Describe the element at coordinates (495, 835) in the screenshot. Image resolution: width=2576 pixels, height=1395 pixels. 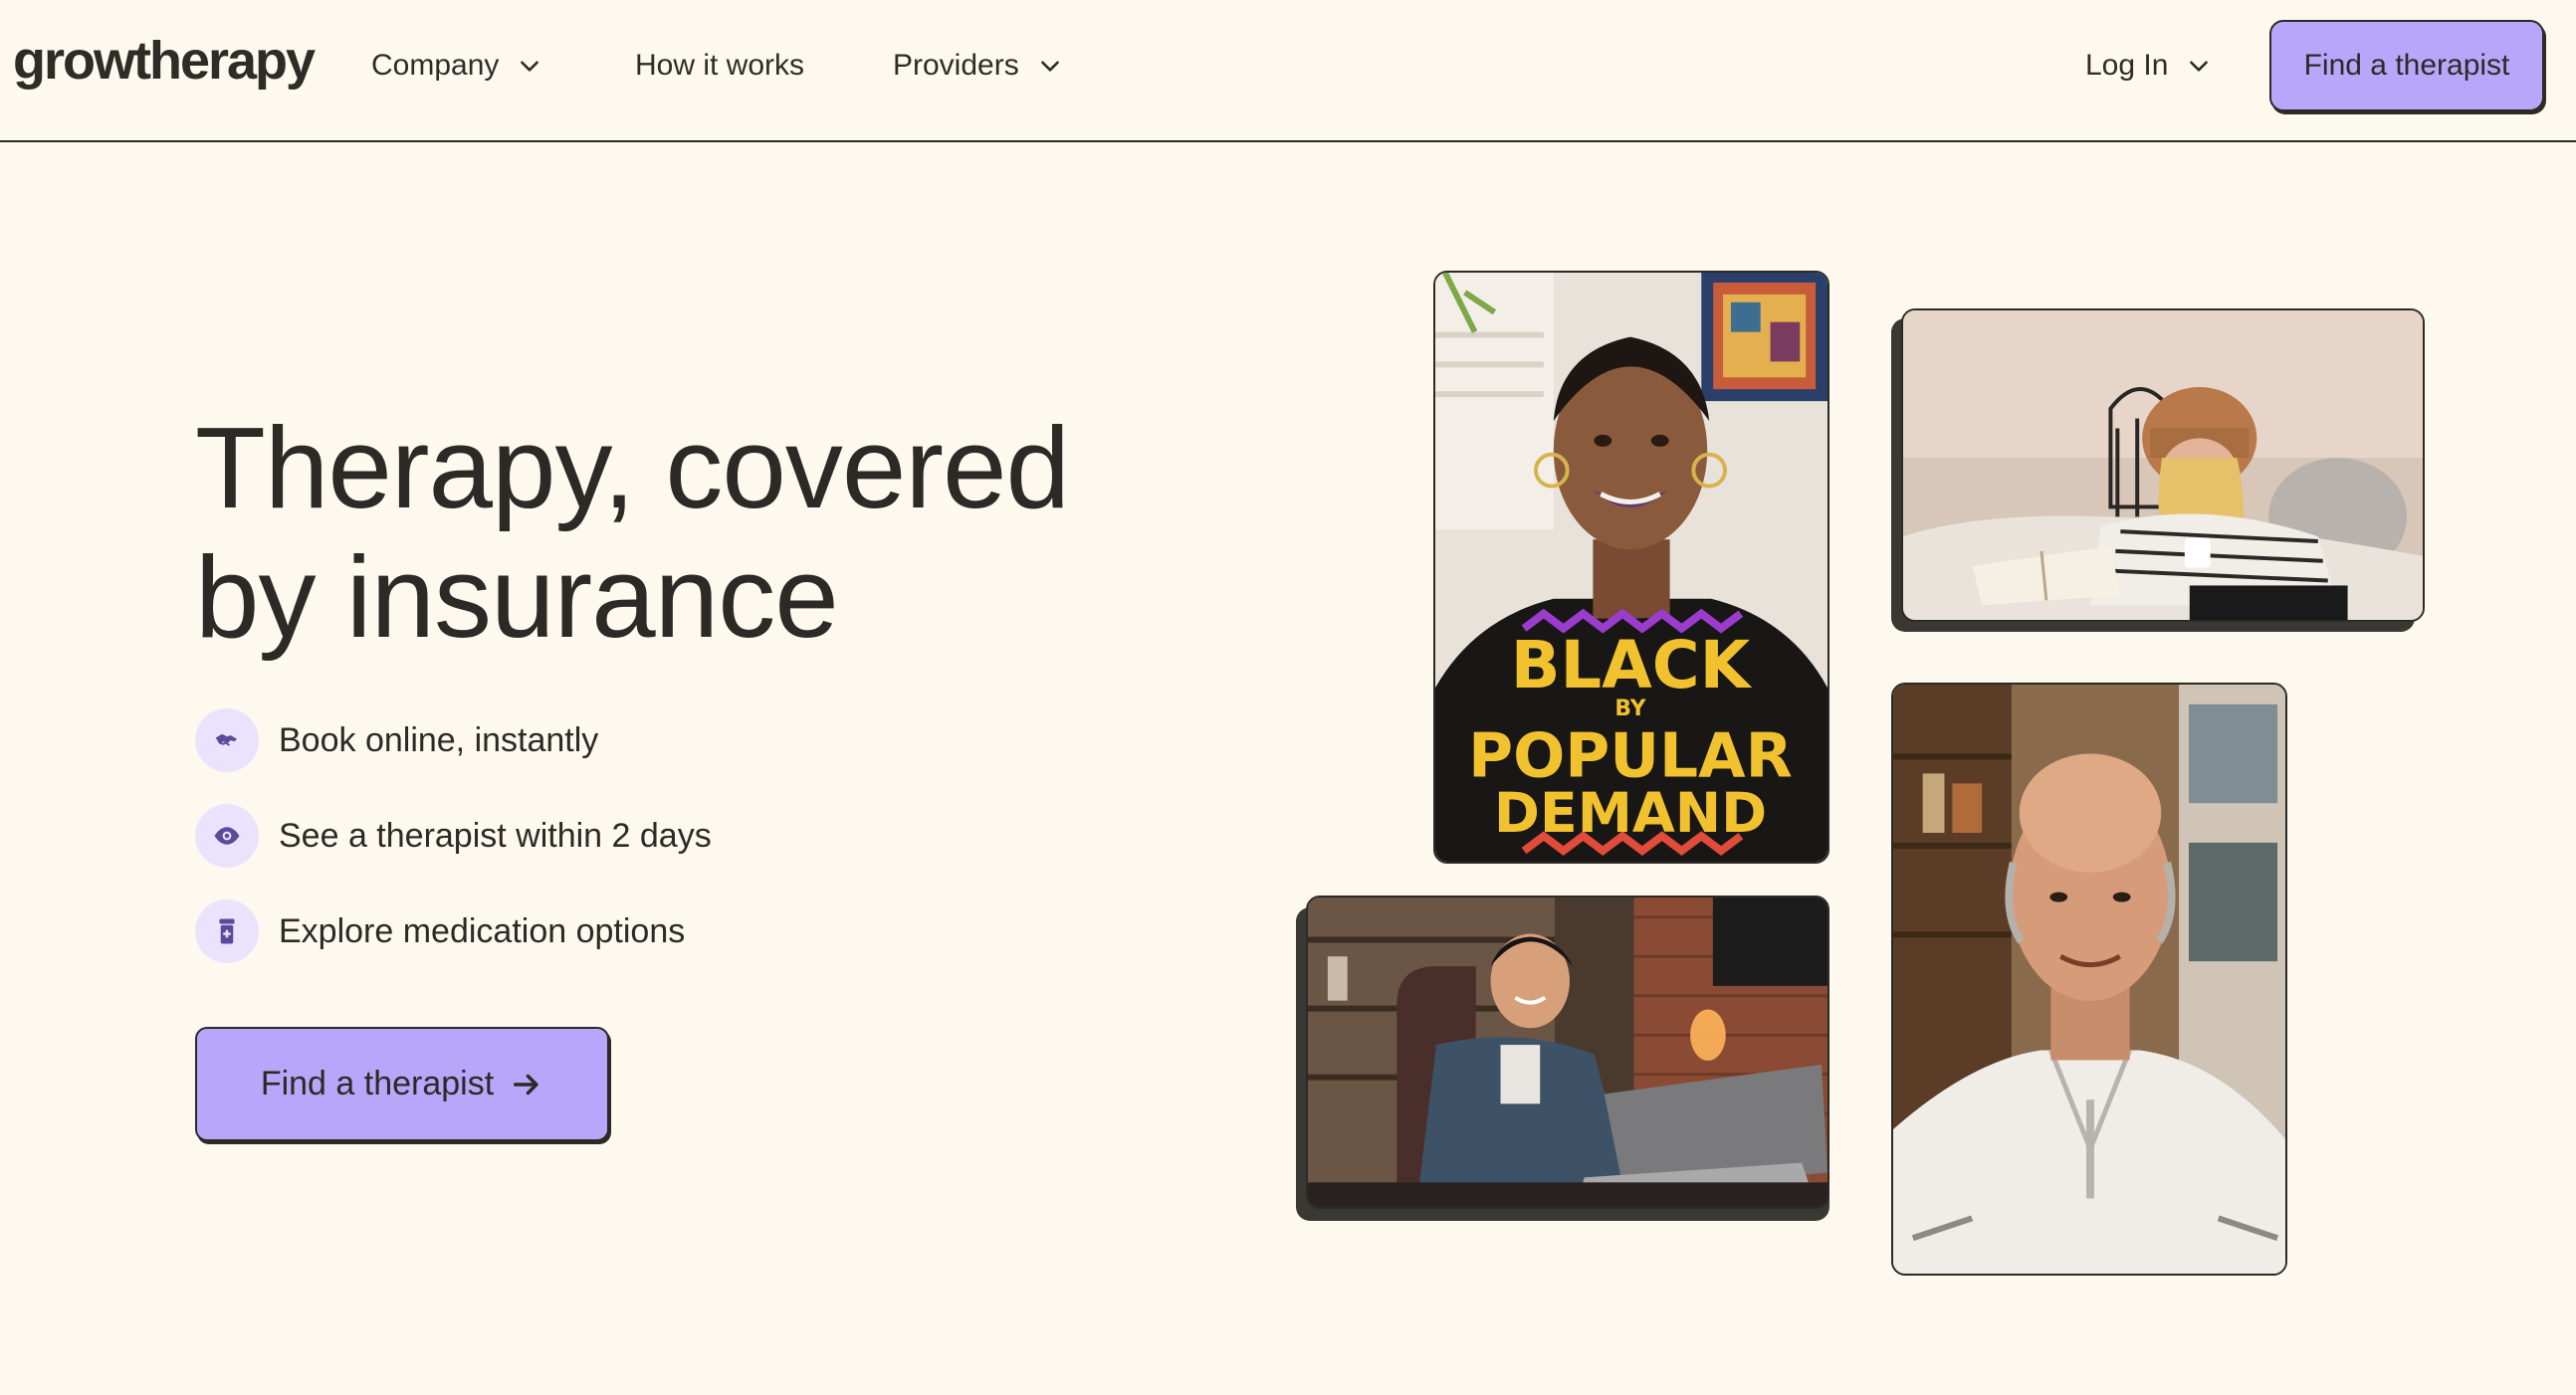
I see `feature-label: See a therapist within 2 days` at that location.